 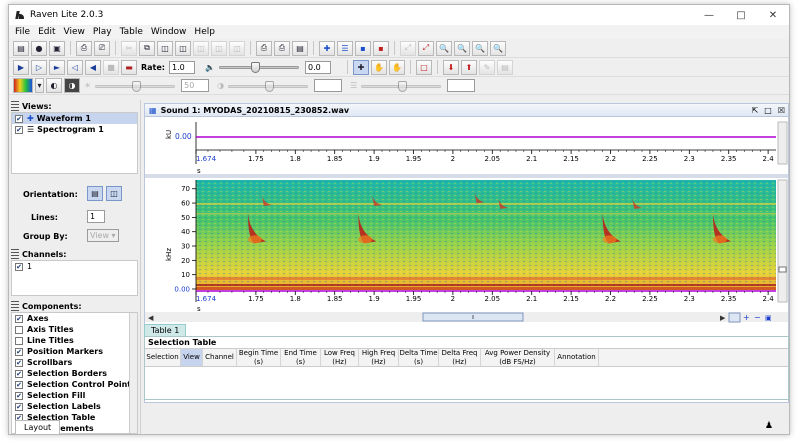 I want to click on new-waveform-icon: ✚, so click(x=327, y=48).